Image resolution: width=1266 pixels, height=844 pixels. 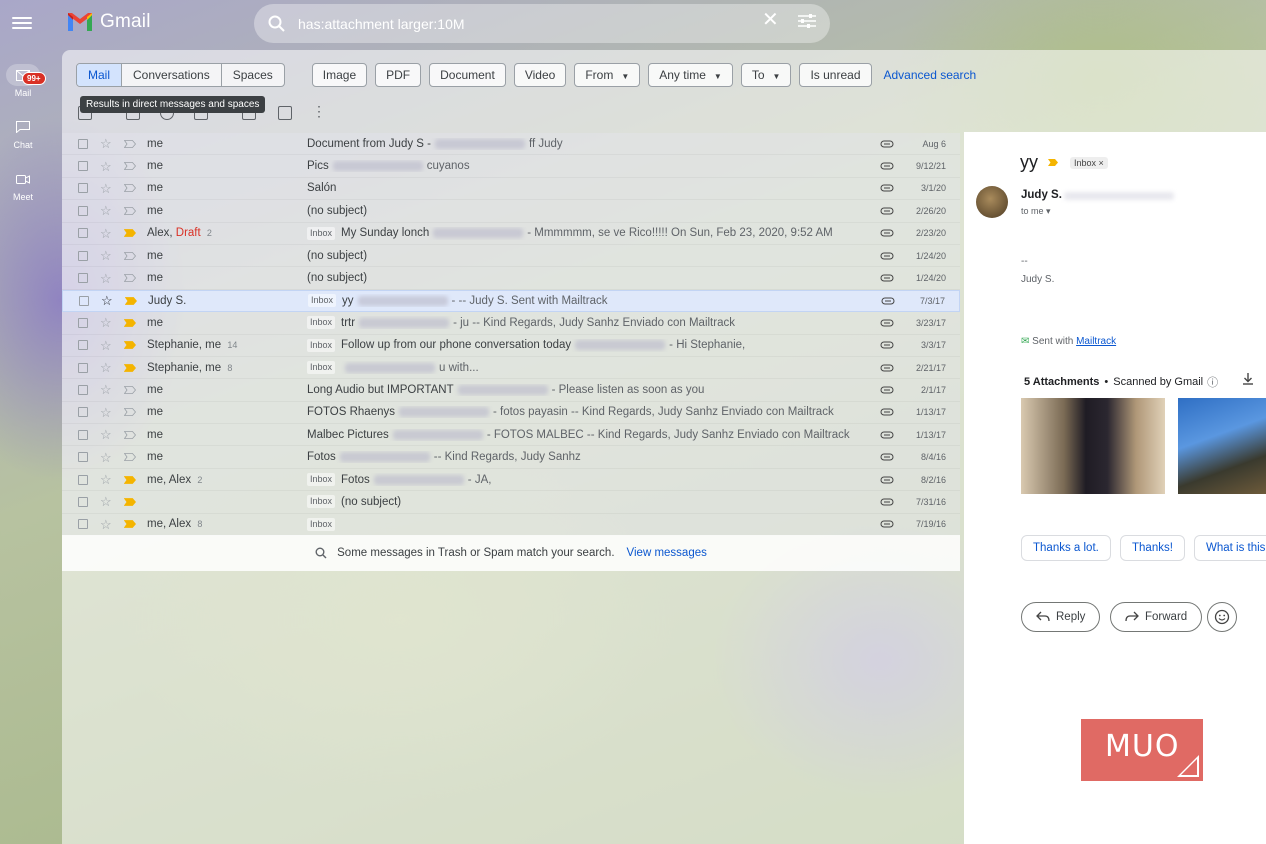 What do you see at coordinates (23, 185) in the screenshot?
I see `rail-meet: Meet` at bounding box center [23, 185].